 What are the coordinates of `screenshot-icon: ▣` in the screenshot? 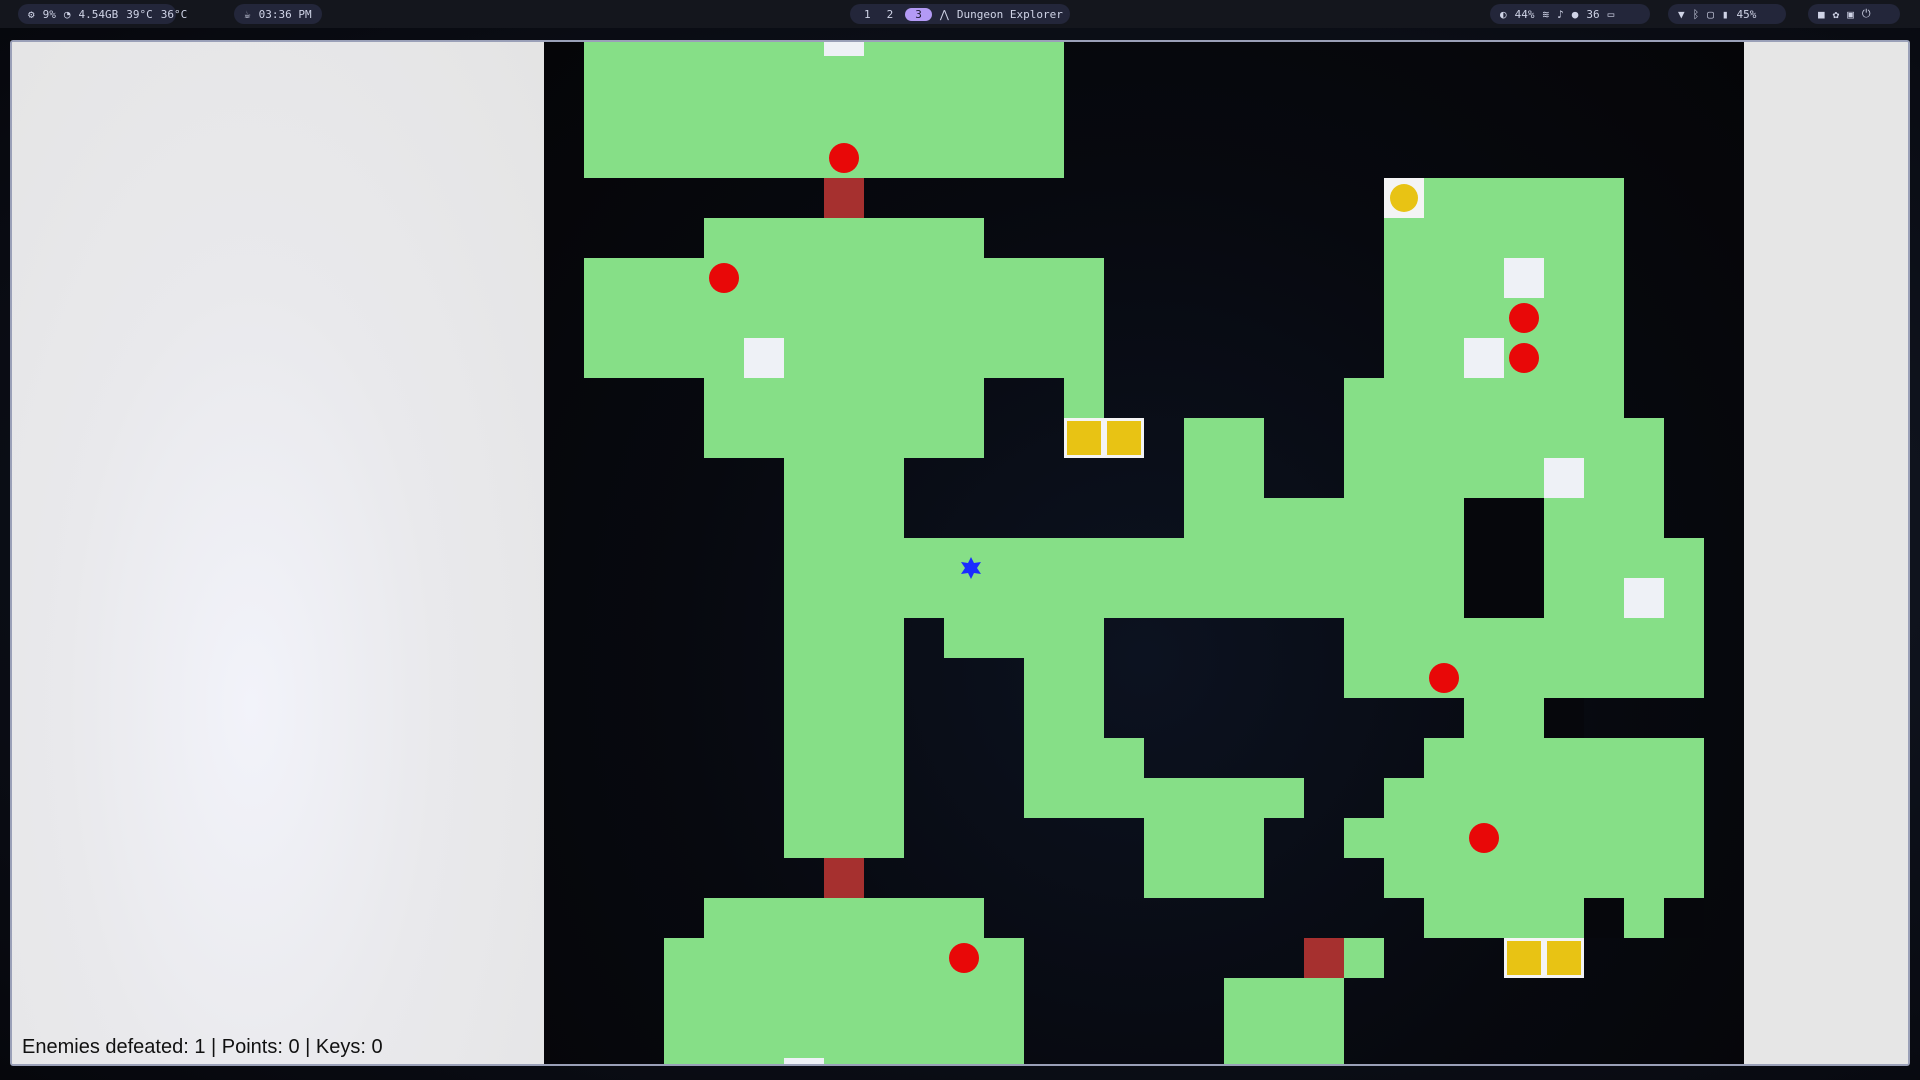 It's located at (1850, 14).